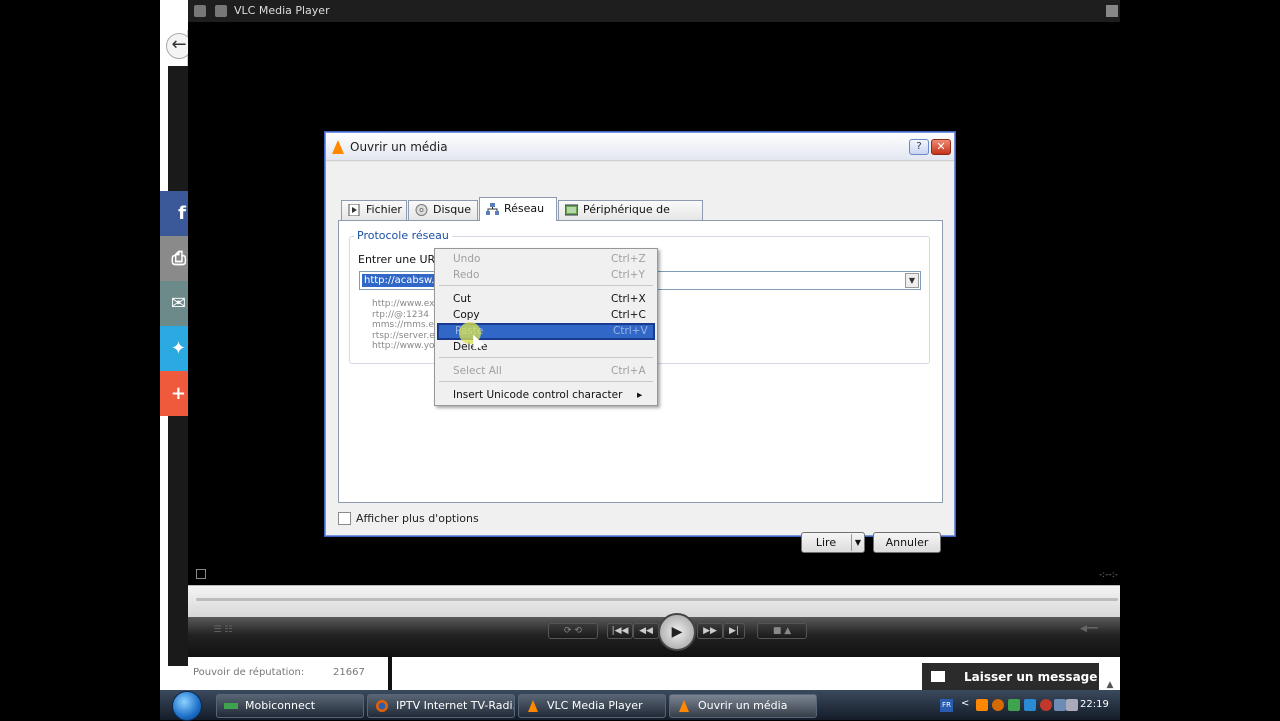 This screenshot has width=1280, height=721. Describe the element at coordinates (1014, 705) in the screenshot. I see `shield-icon` at that location.